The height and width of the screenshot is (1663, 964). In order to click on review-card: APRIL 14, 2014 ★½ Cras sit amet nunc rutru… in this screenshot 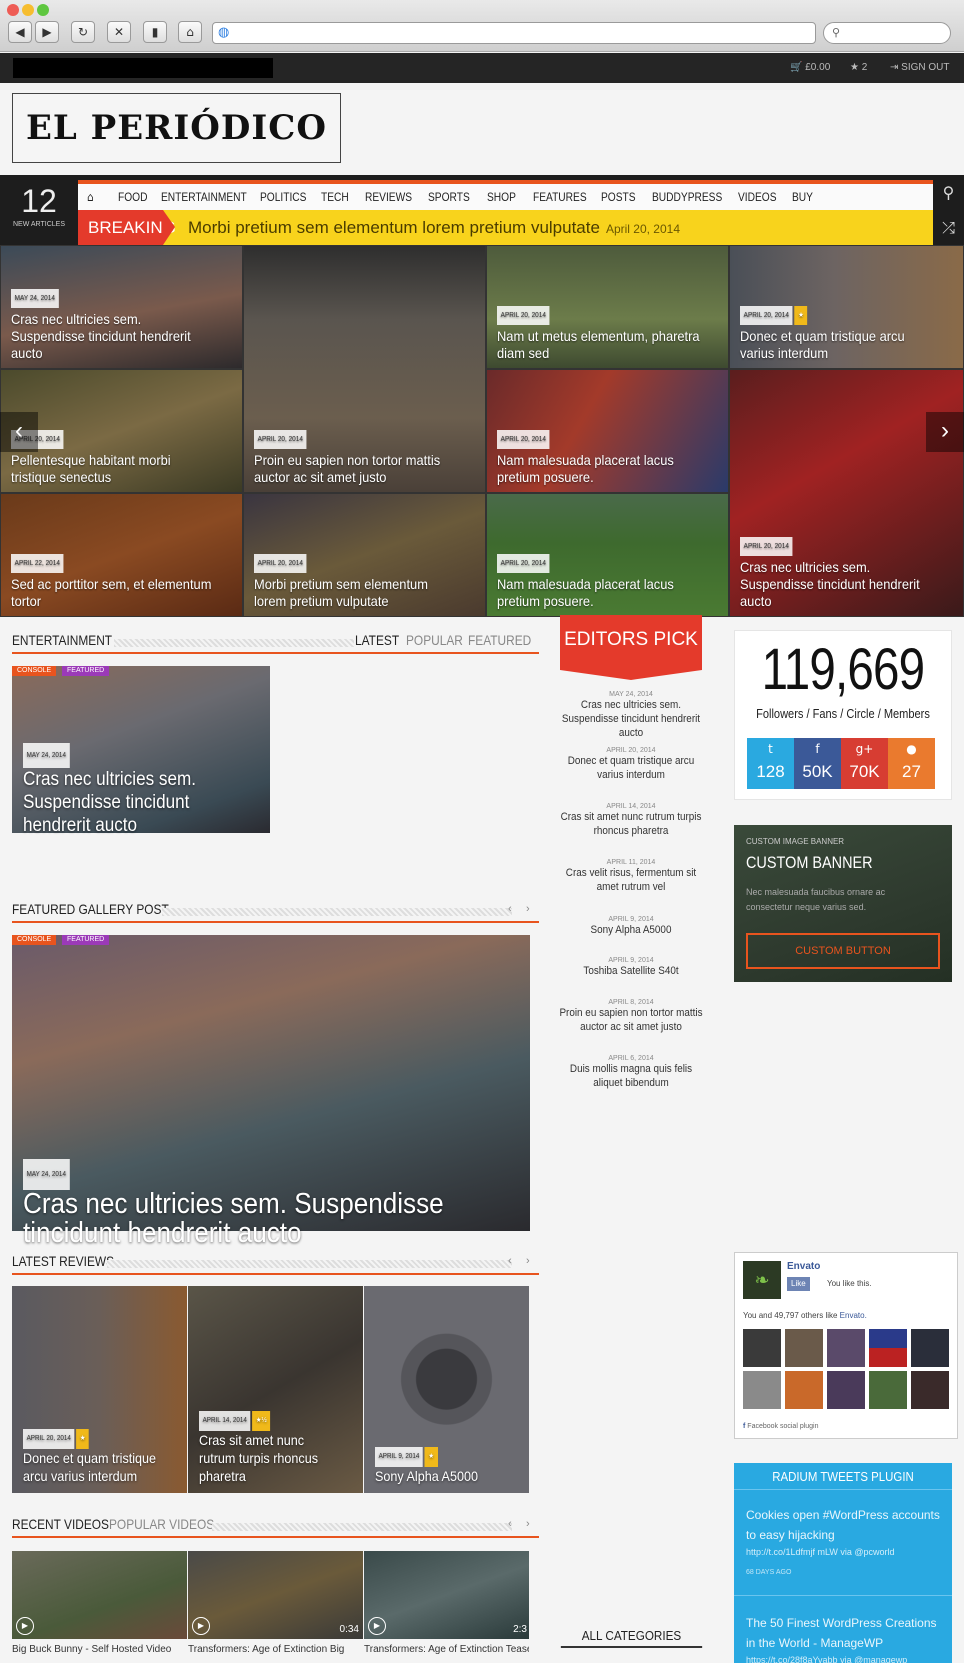, I will do `click(275, 1389)`.